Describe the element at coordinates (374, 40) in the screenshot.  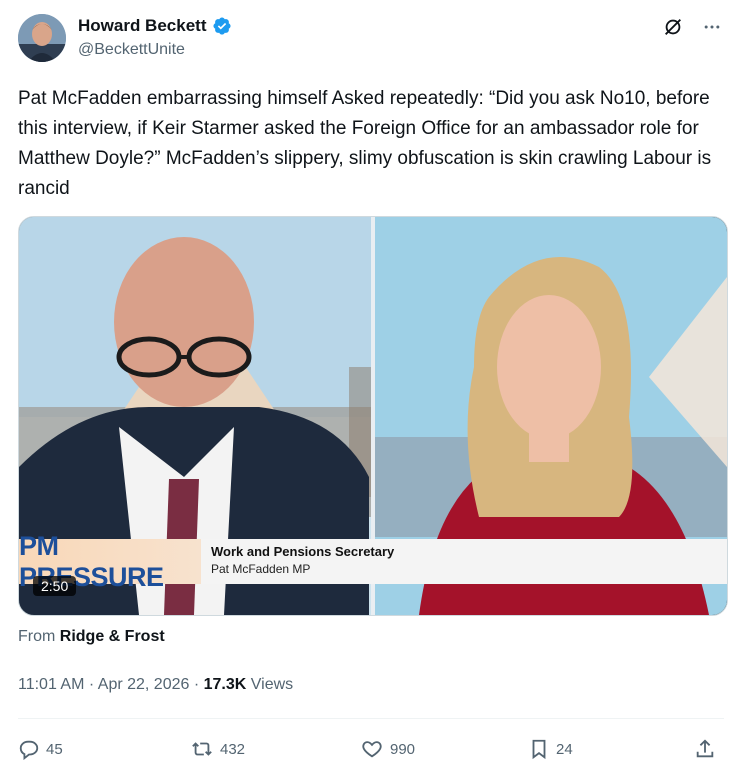
I see `tweet-header: Howard Beckett @BeckettUnite` at that location.